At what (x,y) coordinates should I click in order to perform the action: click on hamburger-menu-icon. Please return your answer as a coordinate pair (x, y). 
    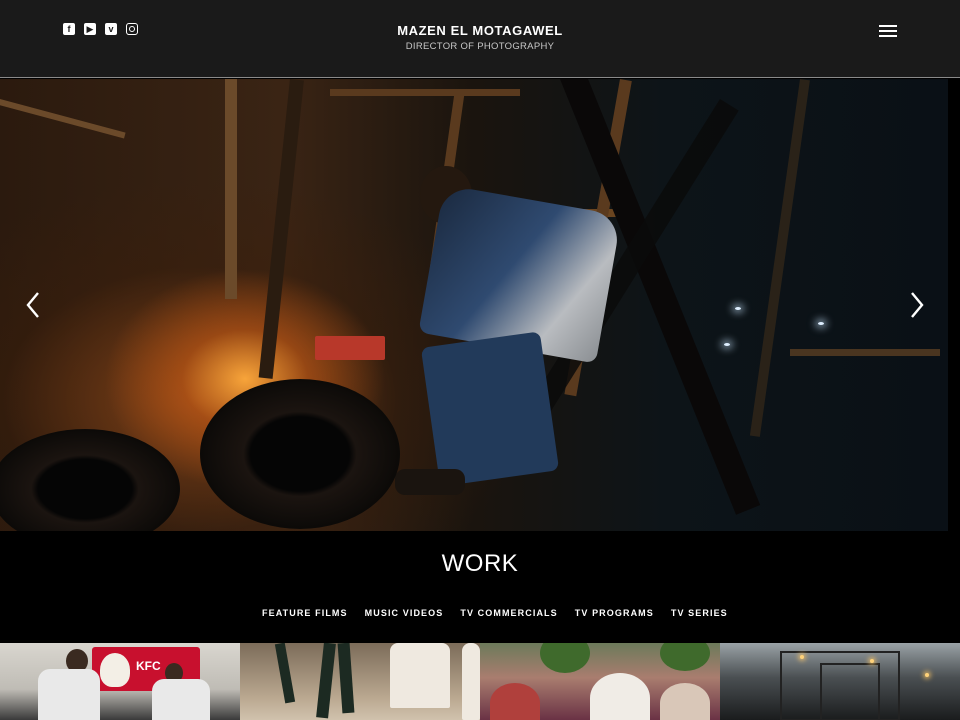
    Looking at the image, I should click on (888, 31).